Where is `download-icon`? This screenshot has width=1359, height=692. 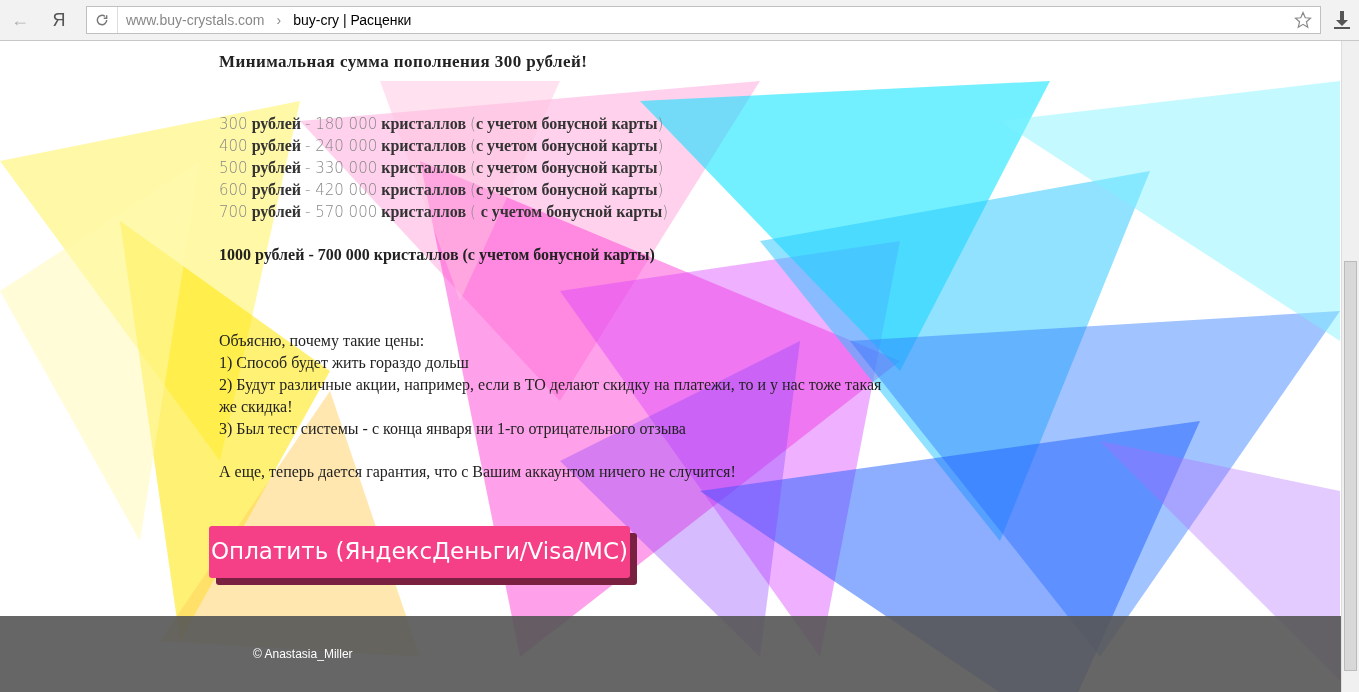 download-icon is located at coordinates (1342, 20).